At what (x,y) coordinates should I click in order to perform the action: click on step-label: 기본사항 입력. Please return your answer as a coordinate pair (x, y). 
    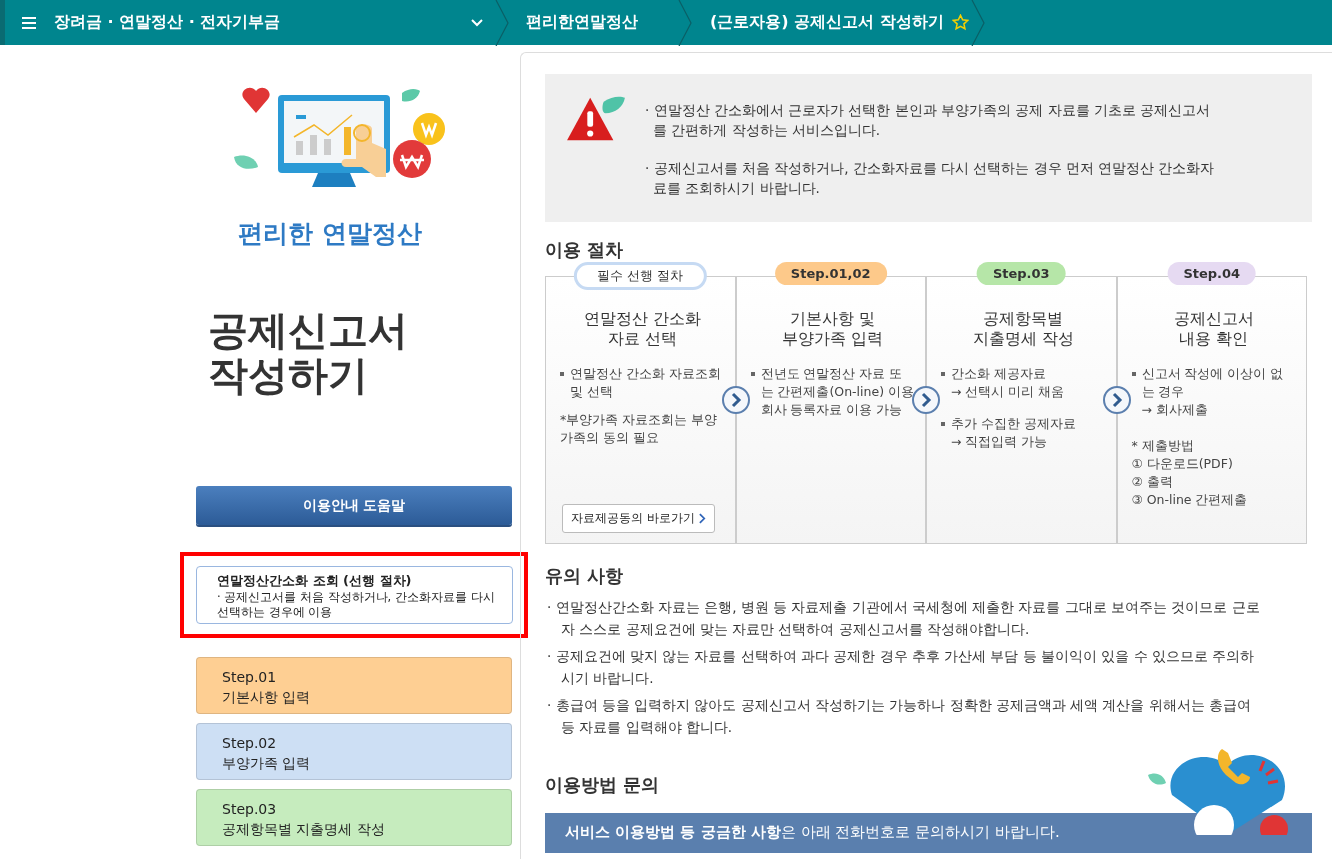
    Looking at the image, I should click on (267, 697).